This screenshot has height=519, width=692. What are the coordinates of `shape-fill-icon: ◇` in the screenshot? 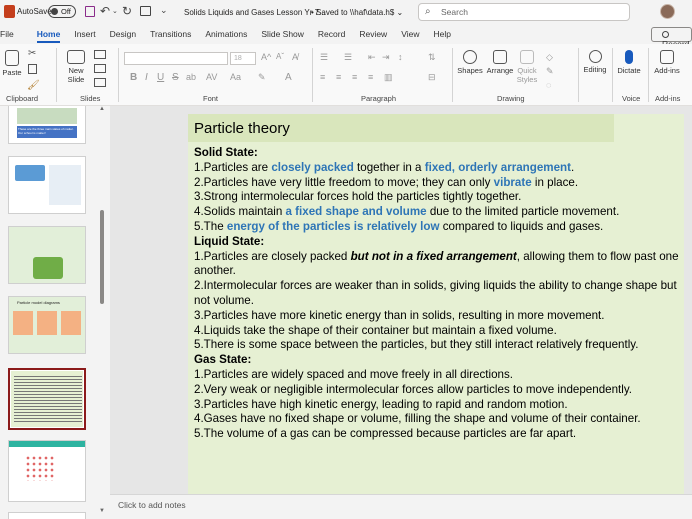 It's located at (549, 57).